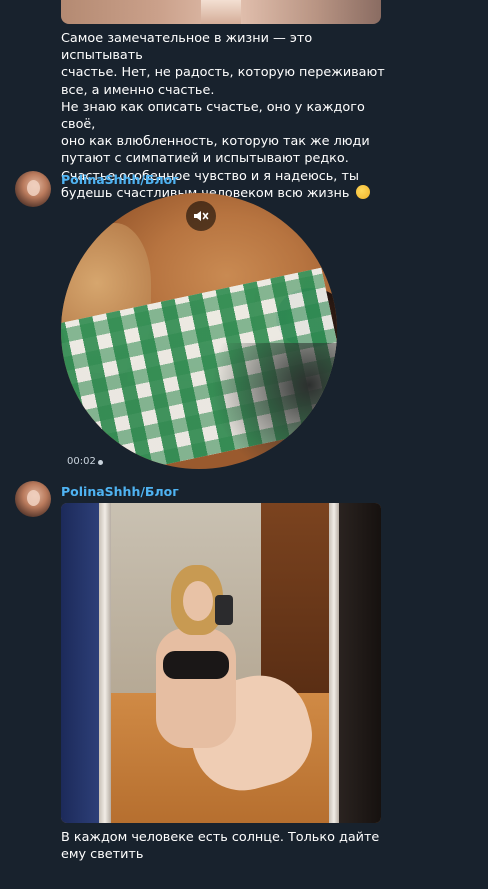  What do you see at coordinates (362, 191) in the screenshot?
I see `smiling-face-emoji-icon` at bounding box center [362, 191].